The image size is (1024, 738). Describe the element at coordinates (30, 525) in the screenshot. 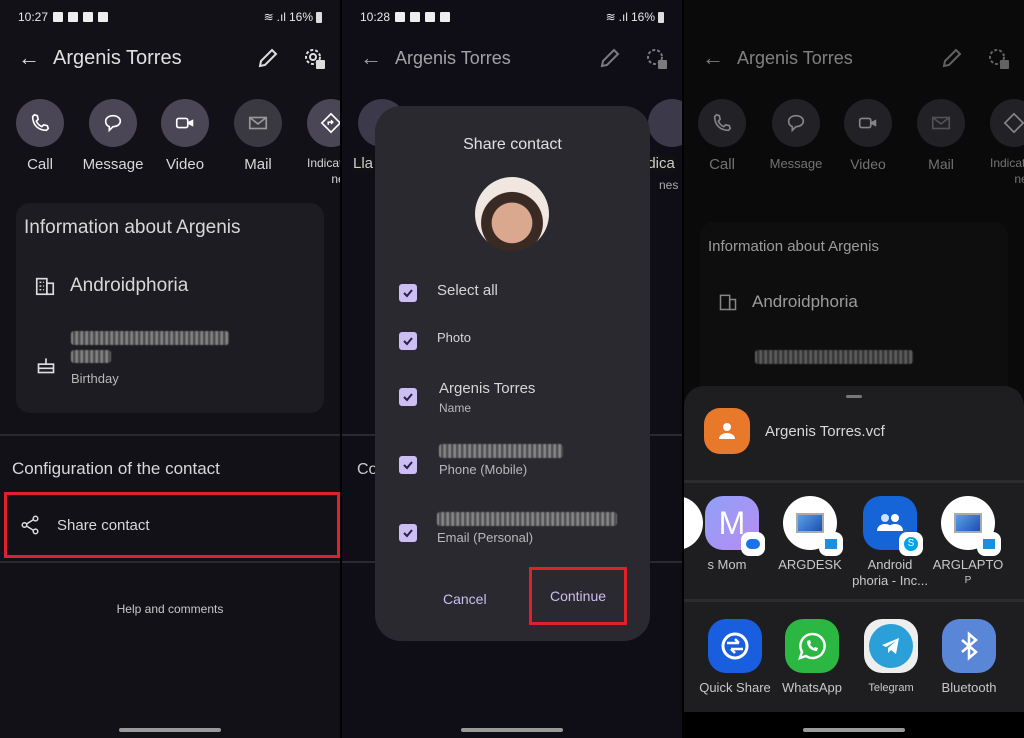

I see `share-icon` at that location.